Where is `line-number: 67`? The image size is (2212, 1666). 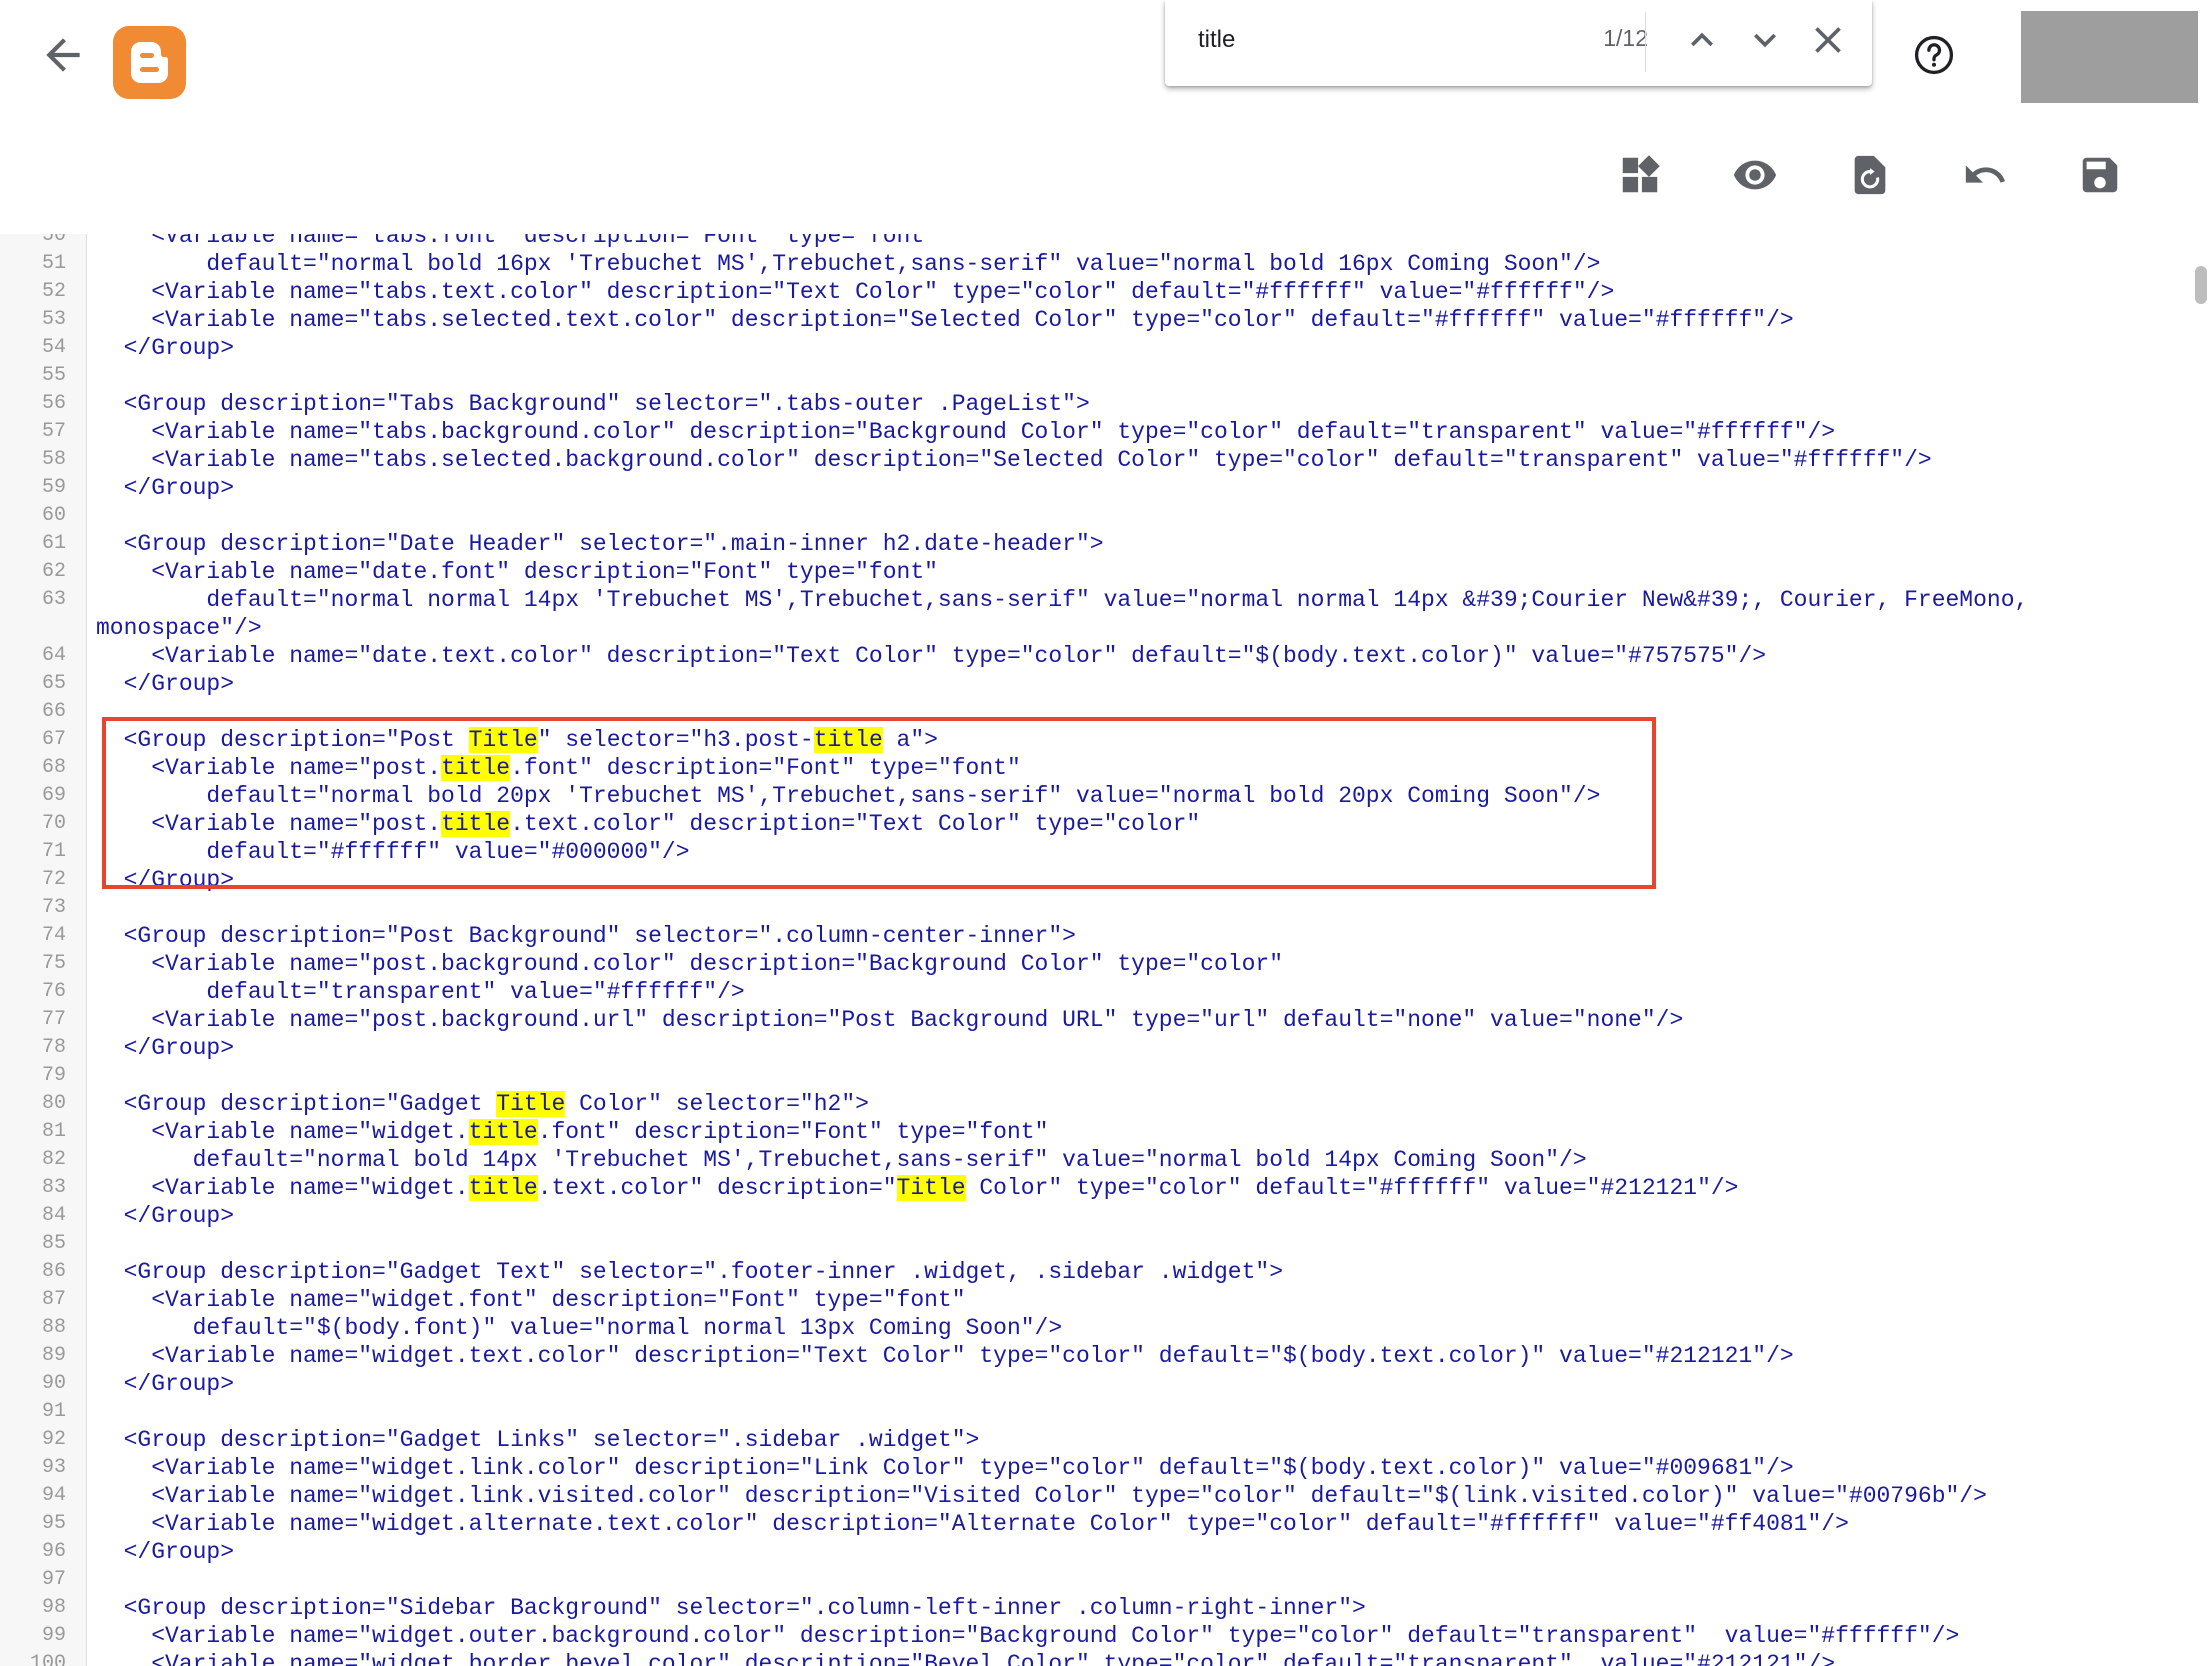
line-number: 67 is located at coordinates (53, 739).